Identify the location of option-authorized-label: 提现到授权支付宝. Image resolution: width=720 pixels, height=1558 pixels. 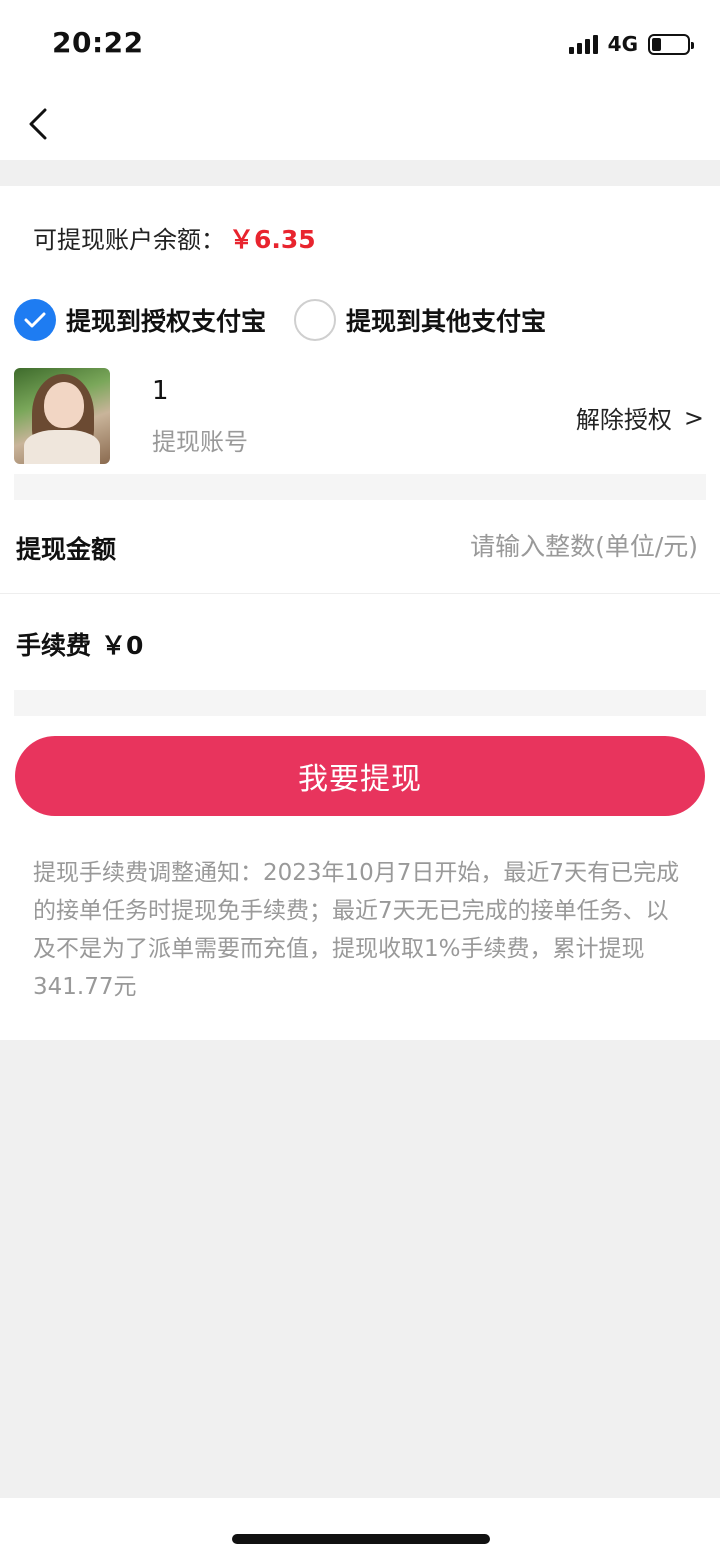
(166, 321).